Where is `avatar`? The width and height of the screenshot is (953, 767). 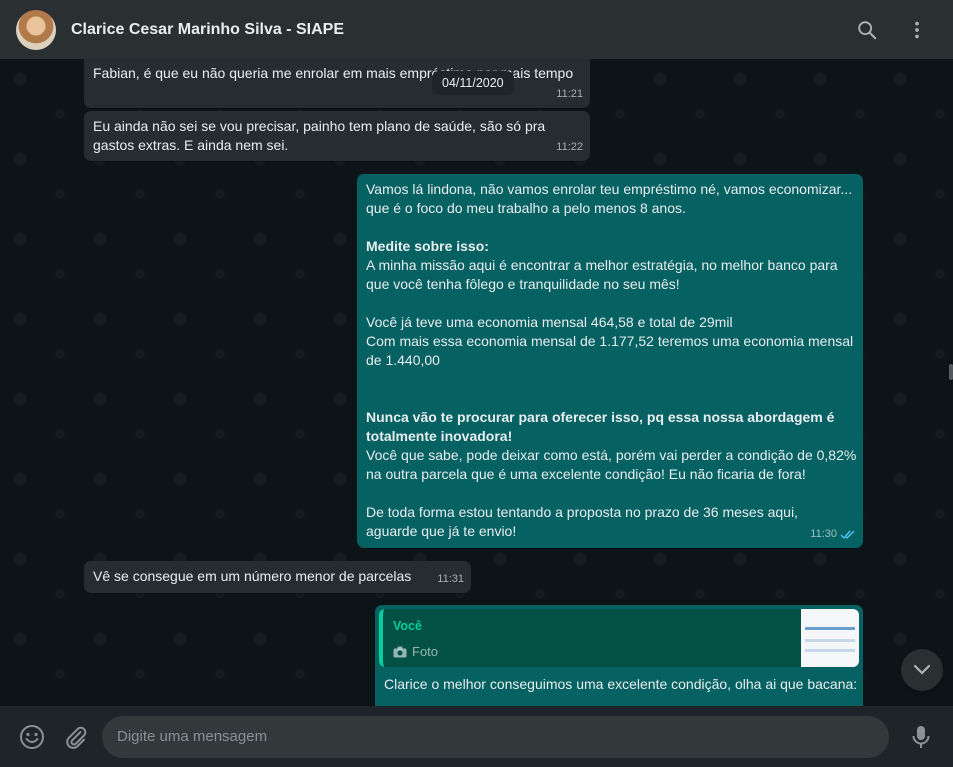 avatar is located at coordinates (36, 29).